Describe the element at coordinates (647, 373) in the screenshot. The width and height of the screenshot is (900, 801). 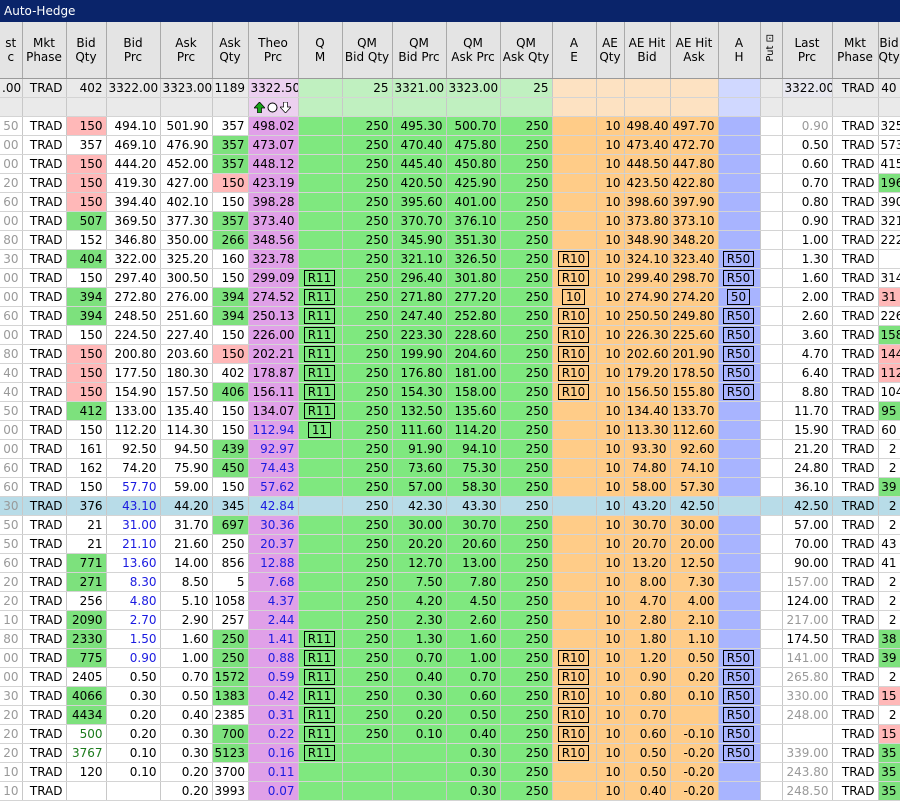
I see `cell: 179.20` at that location.